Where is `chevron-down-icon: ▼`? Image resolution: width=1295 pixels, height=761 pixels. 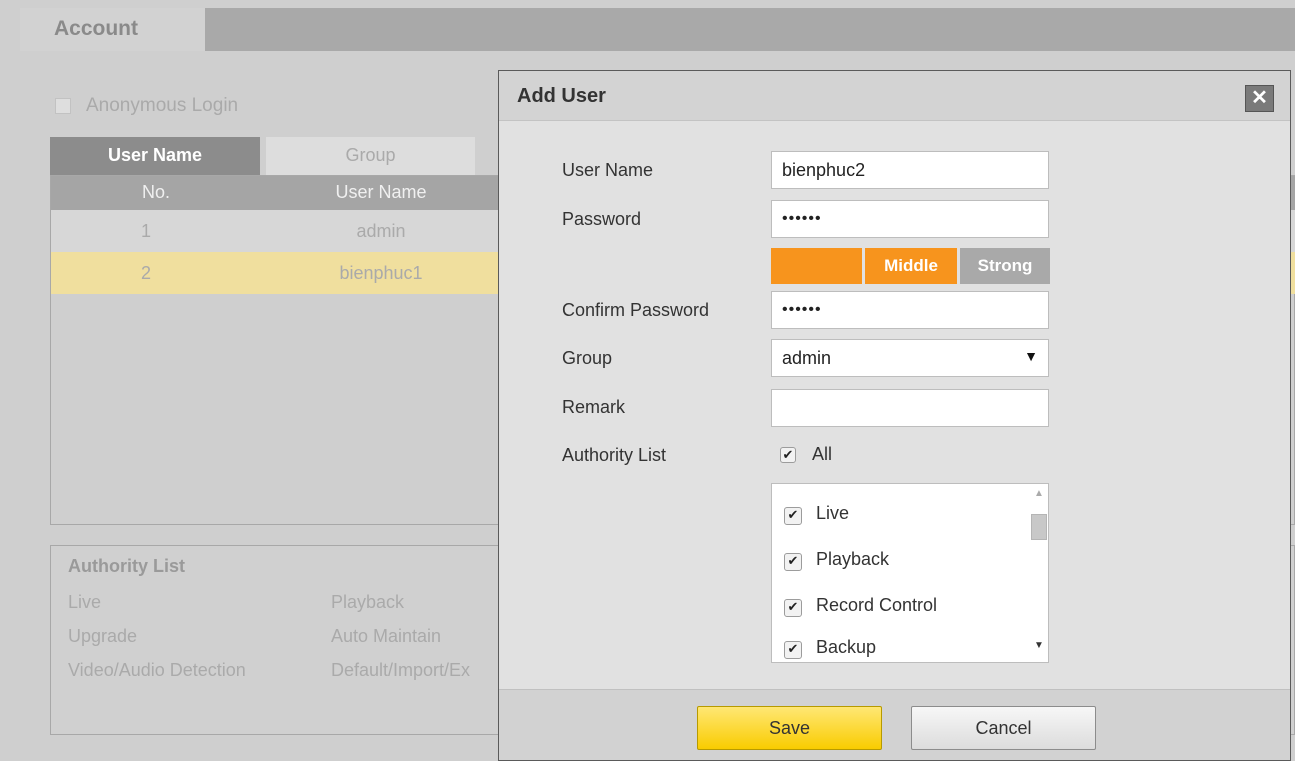 chevron-down-icon: ▼ is located at coordinates (1031, 356).